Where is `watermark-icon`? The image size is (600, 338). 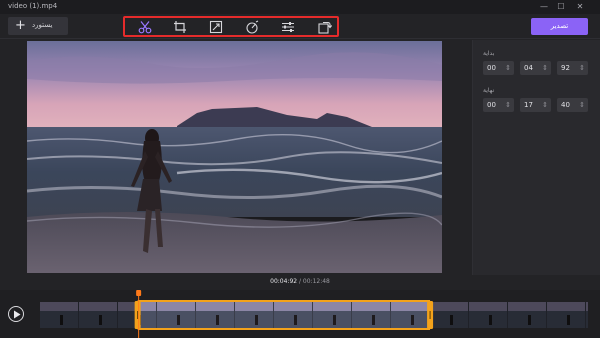
watermark-icon is located at coordinates (216, 27).